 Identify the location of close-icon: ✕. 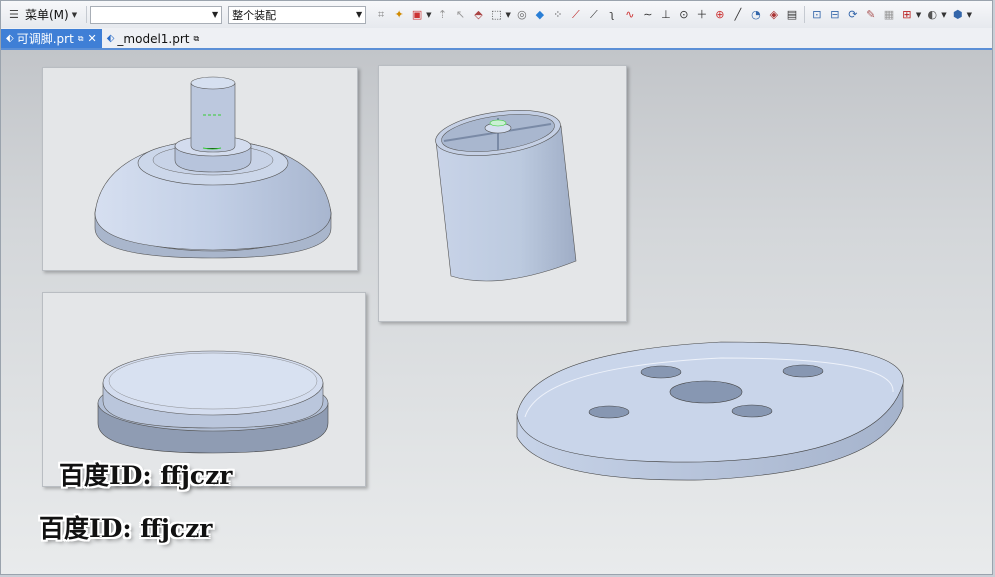
(92, 38).